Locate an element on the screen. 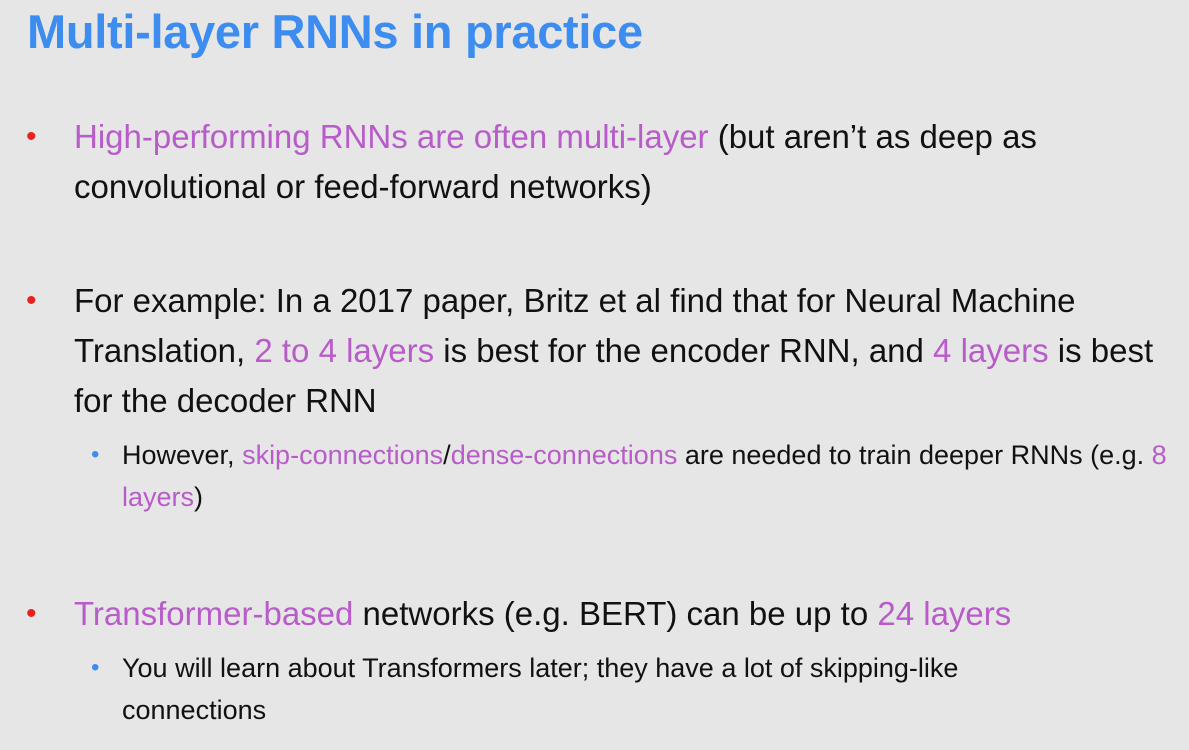  highlight-text: skip-connections is located at coordinates (343, 455).